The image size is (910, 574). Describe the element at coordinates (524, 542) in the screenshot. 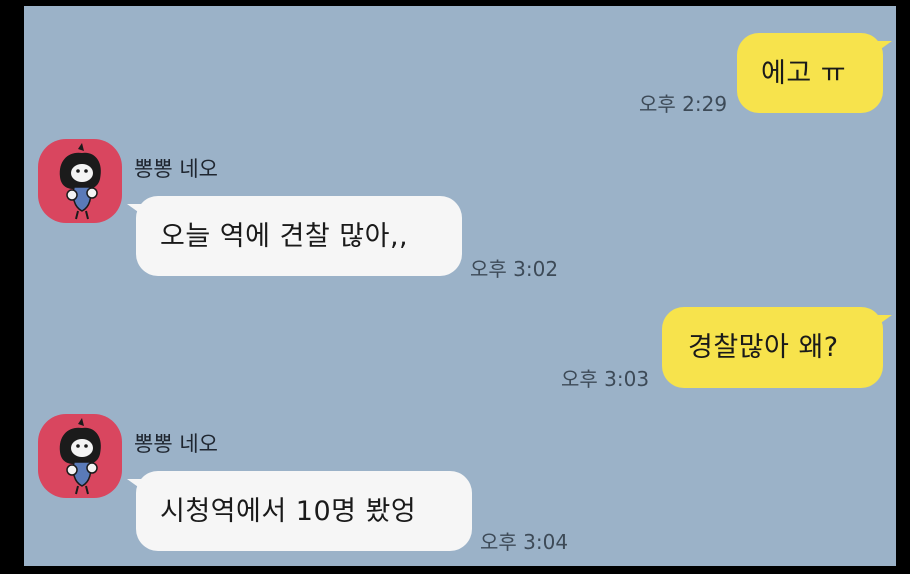

I see `message-time: 오후 3:04` at that location.